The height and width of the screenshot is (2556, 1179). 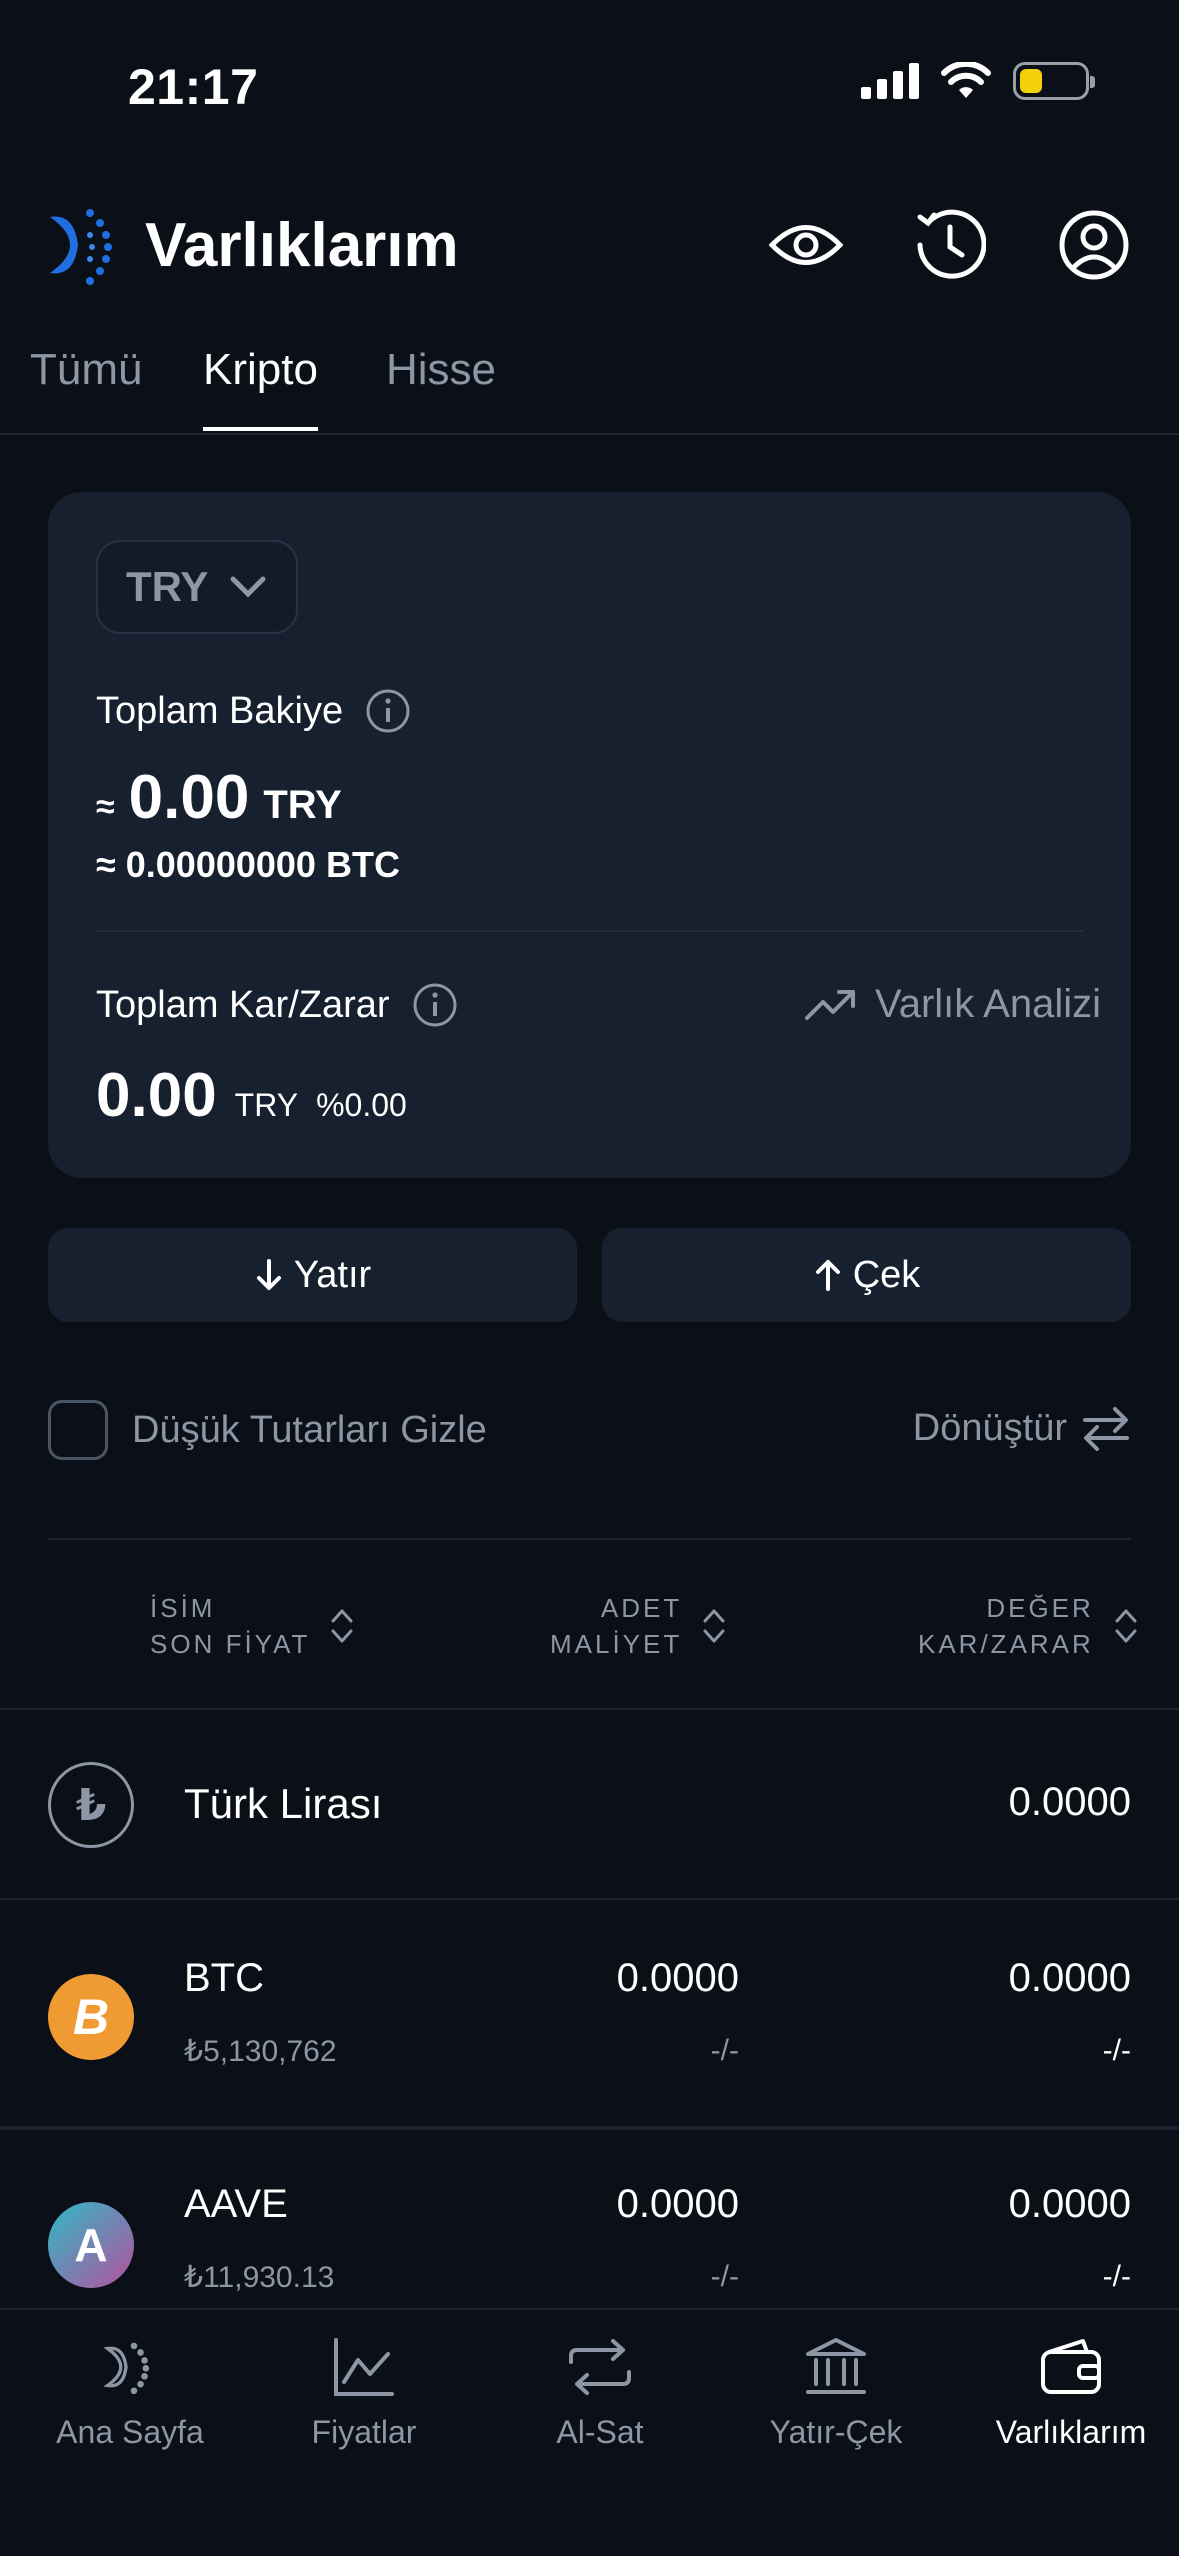 I want to click on hide-small-checkbox, so click(x=78, y=1430).